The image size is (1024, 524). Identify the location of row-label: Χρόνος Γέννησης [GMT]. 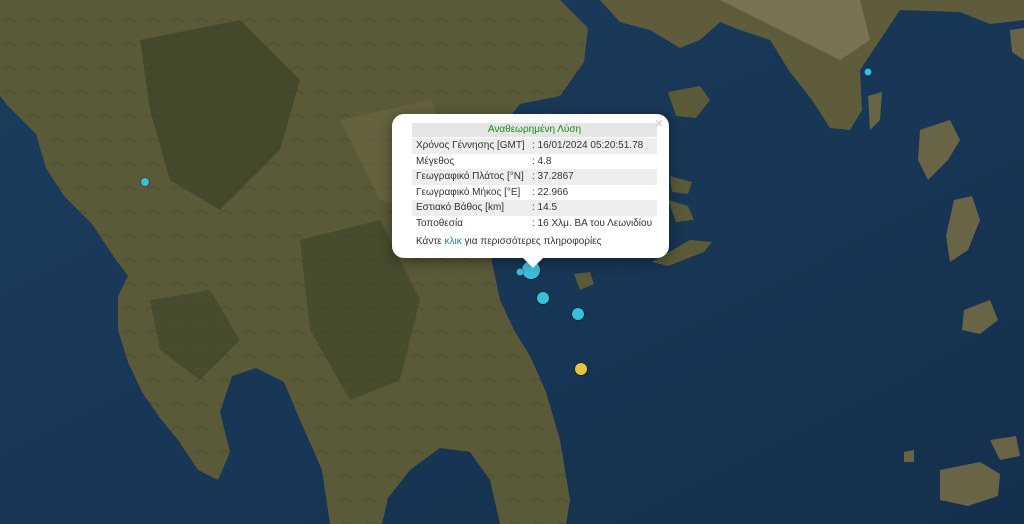
(470, 145).